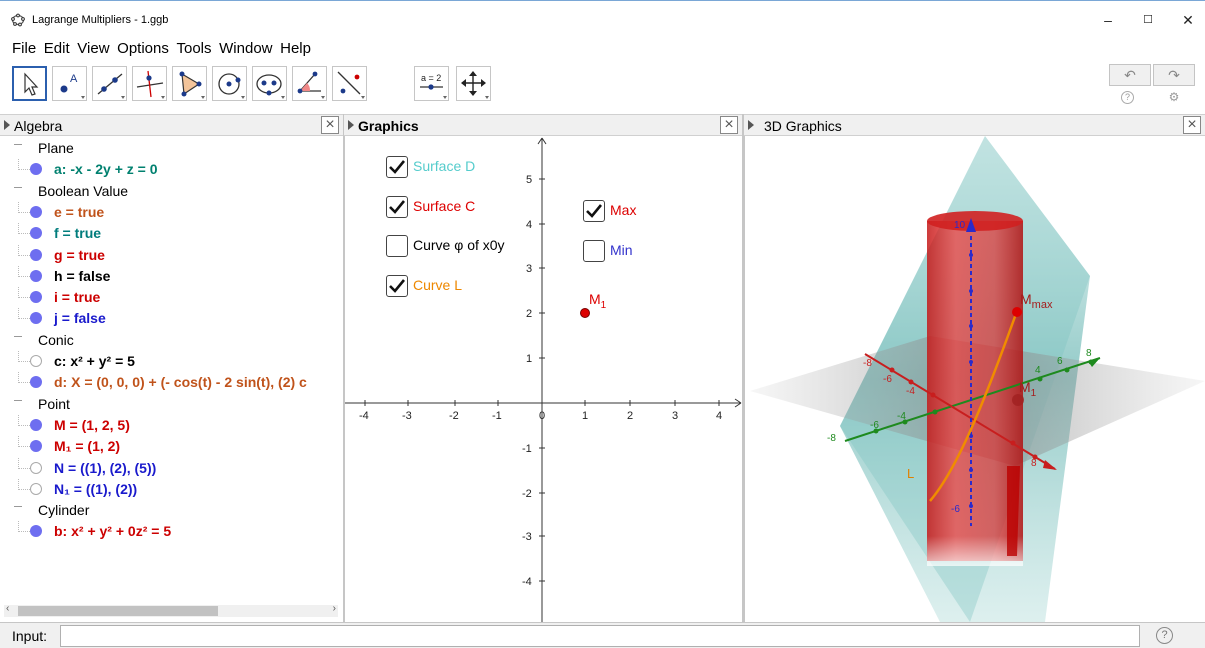 The height and width of the screenshot is (648, 1205). What do you see at coordinates (594, 211) in the screenshot?
I see `checkbox-max` at bounding box center [594, 211].